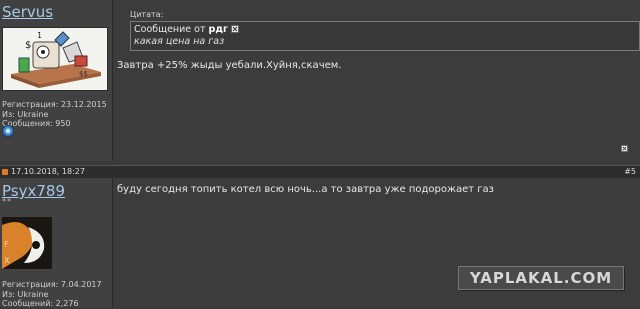 The height and width of the screenshot is (309, 640). I want to click on svg-text: 1, so click(39, 35).